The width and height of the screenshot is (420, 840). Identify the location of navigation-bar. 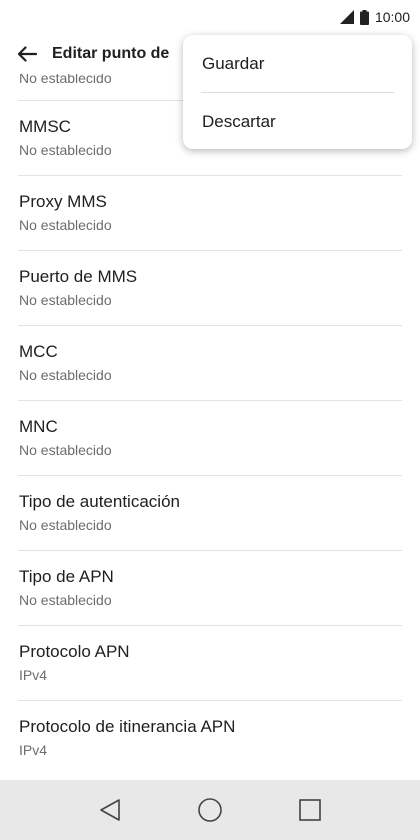
(210, 810).